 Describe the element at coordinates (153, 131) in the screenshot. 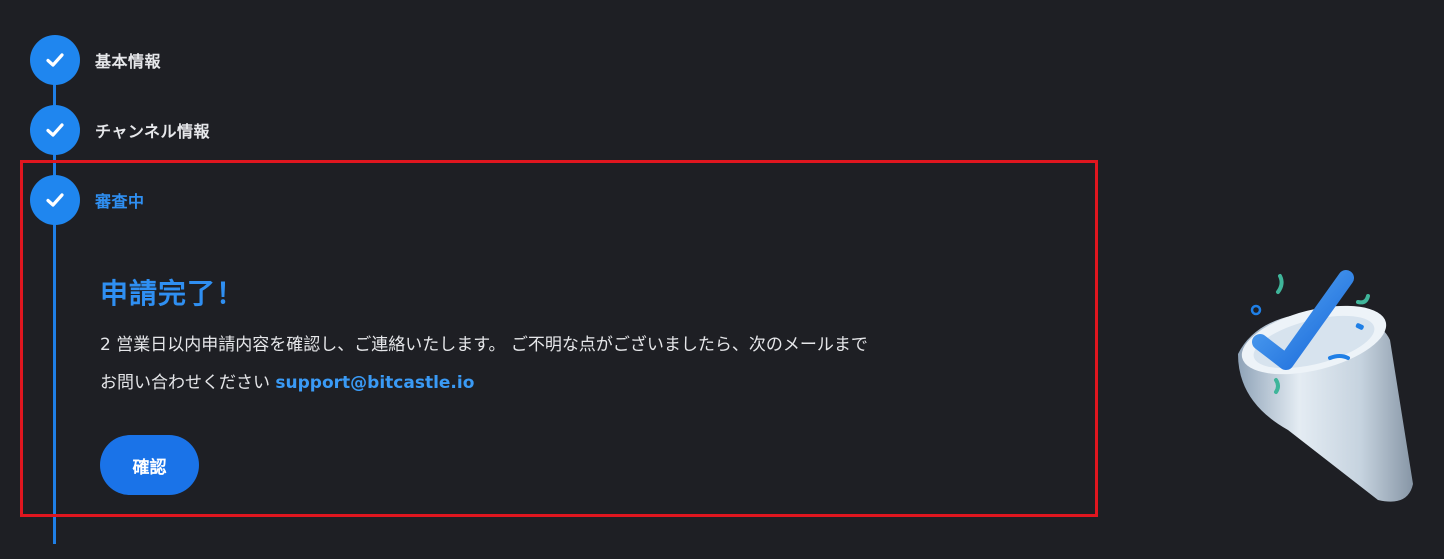

I see `step-label: チャンネル情報` at that location.